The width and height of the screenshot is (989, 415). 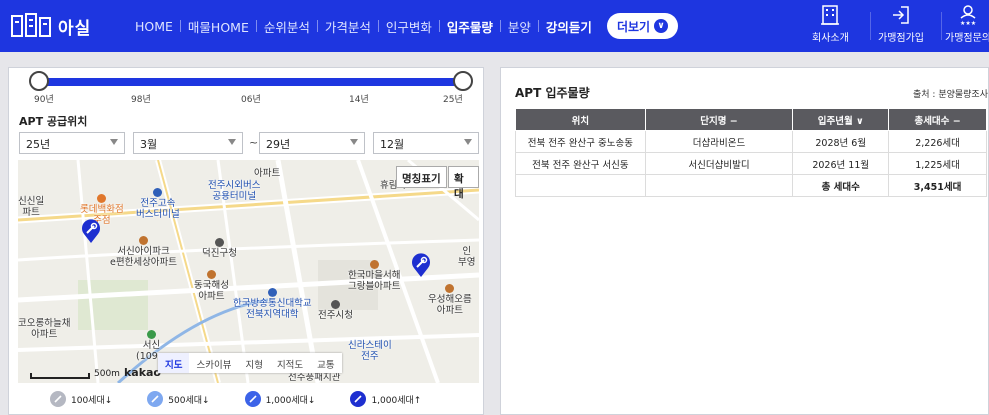 What do you see at coordinates (937, 141) in the screenshot?
I see `cell-households: 2,226세대` at bounding box center [937, 141].